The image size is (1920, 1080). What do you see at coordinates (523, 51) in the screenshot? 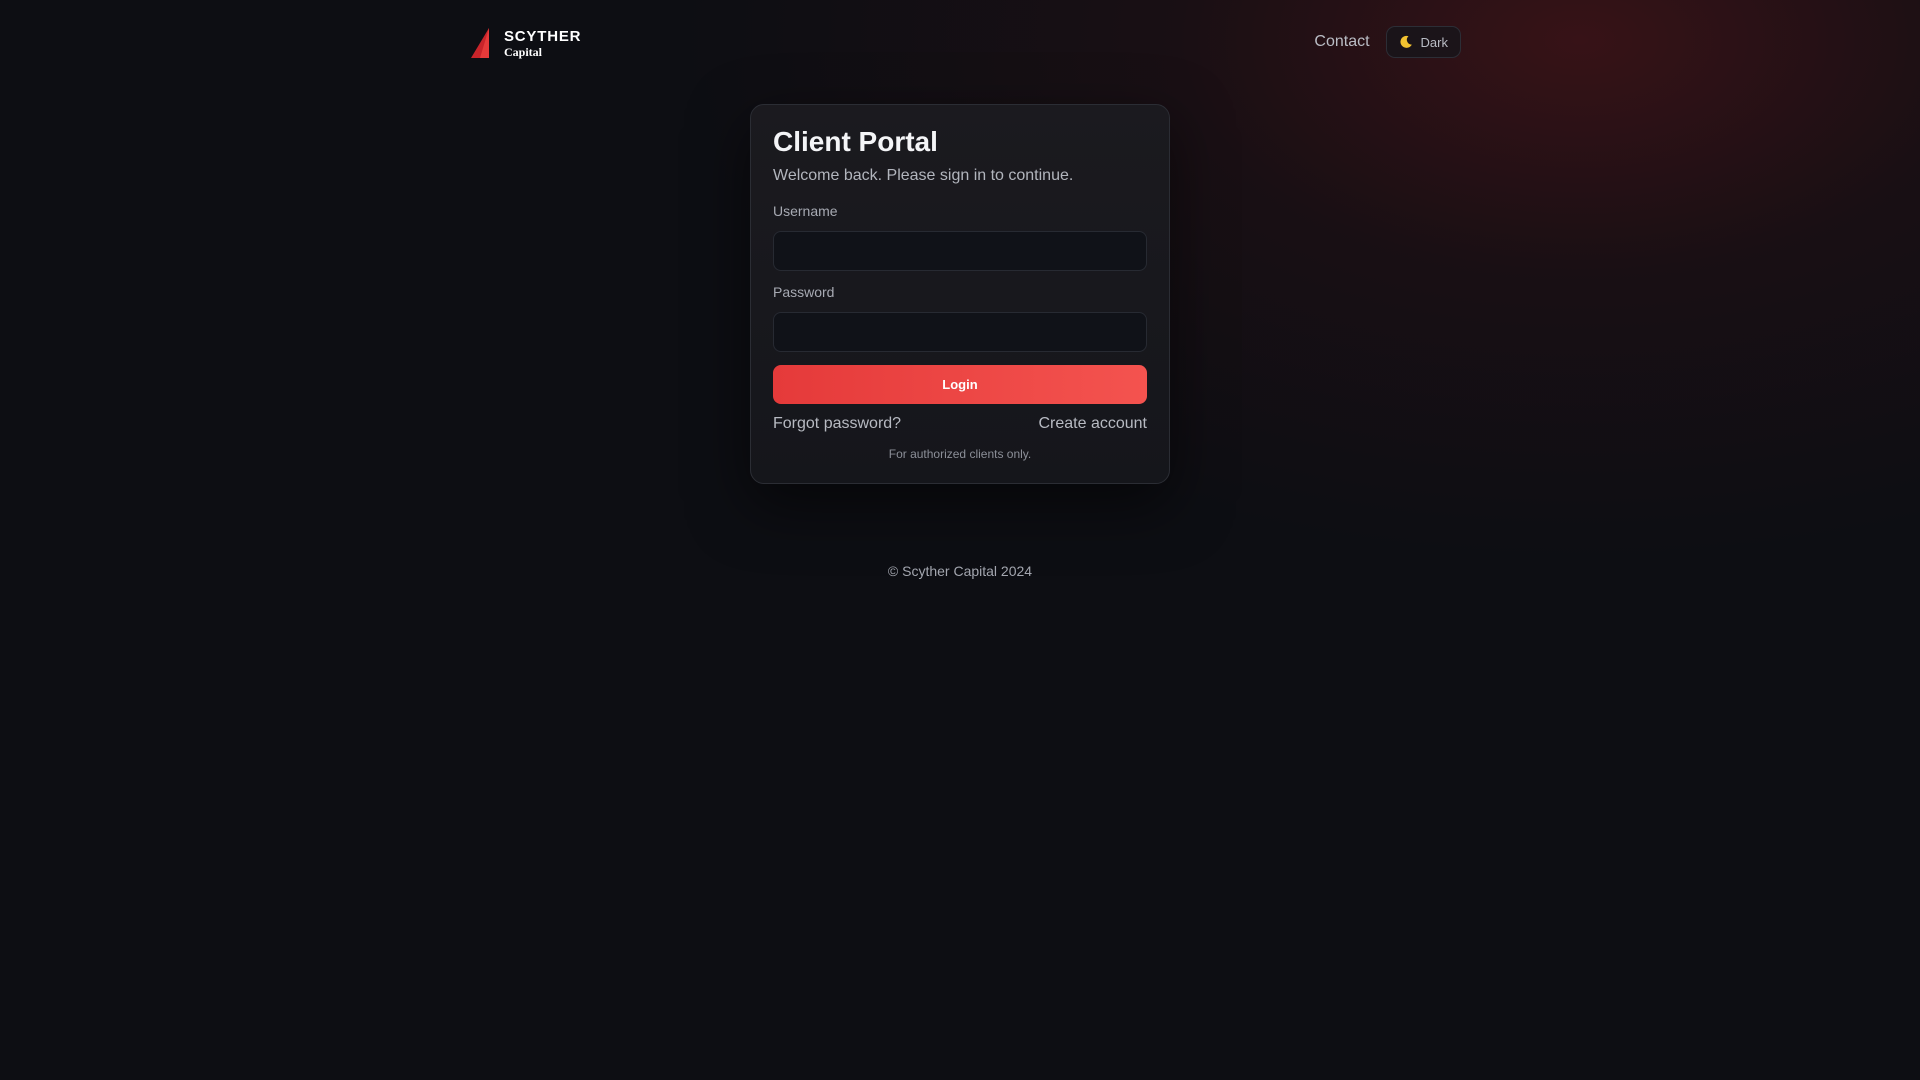
I see `brand-subtitle: Capital` at bounding box center [523, 51].